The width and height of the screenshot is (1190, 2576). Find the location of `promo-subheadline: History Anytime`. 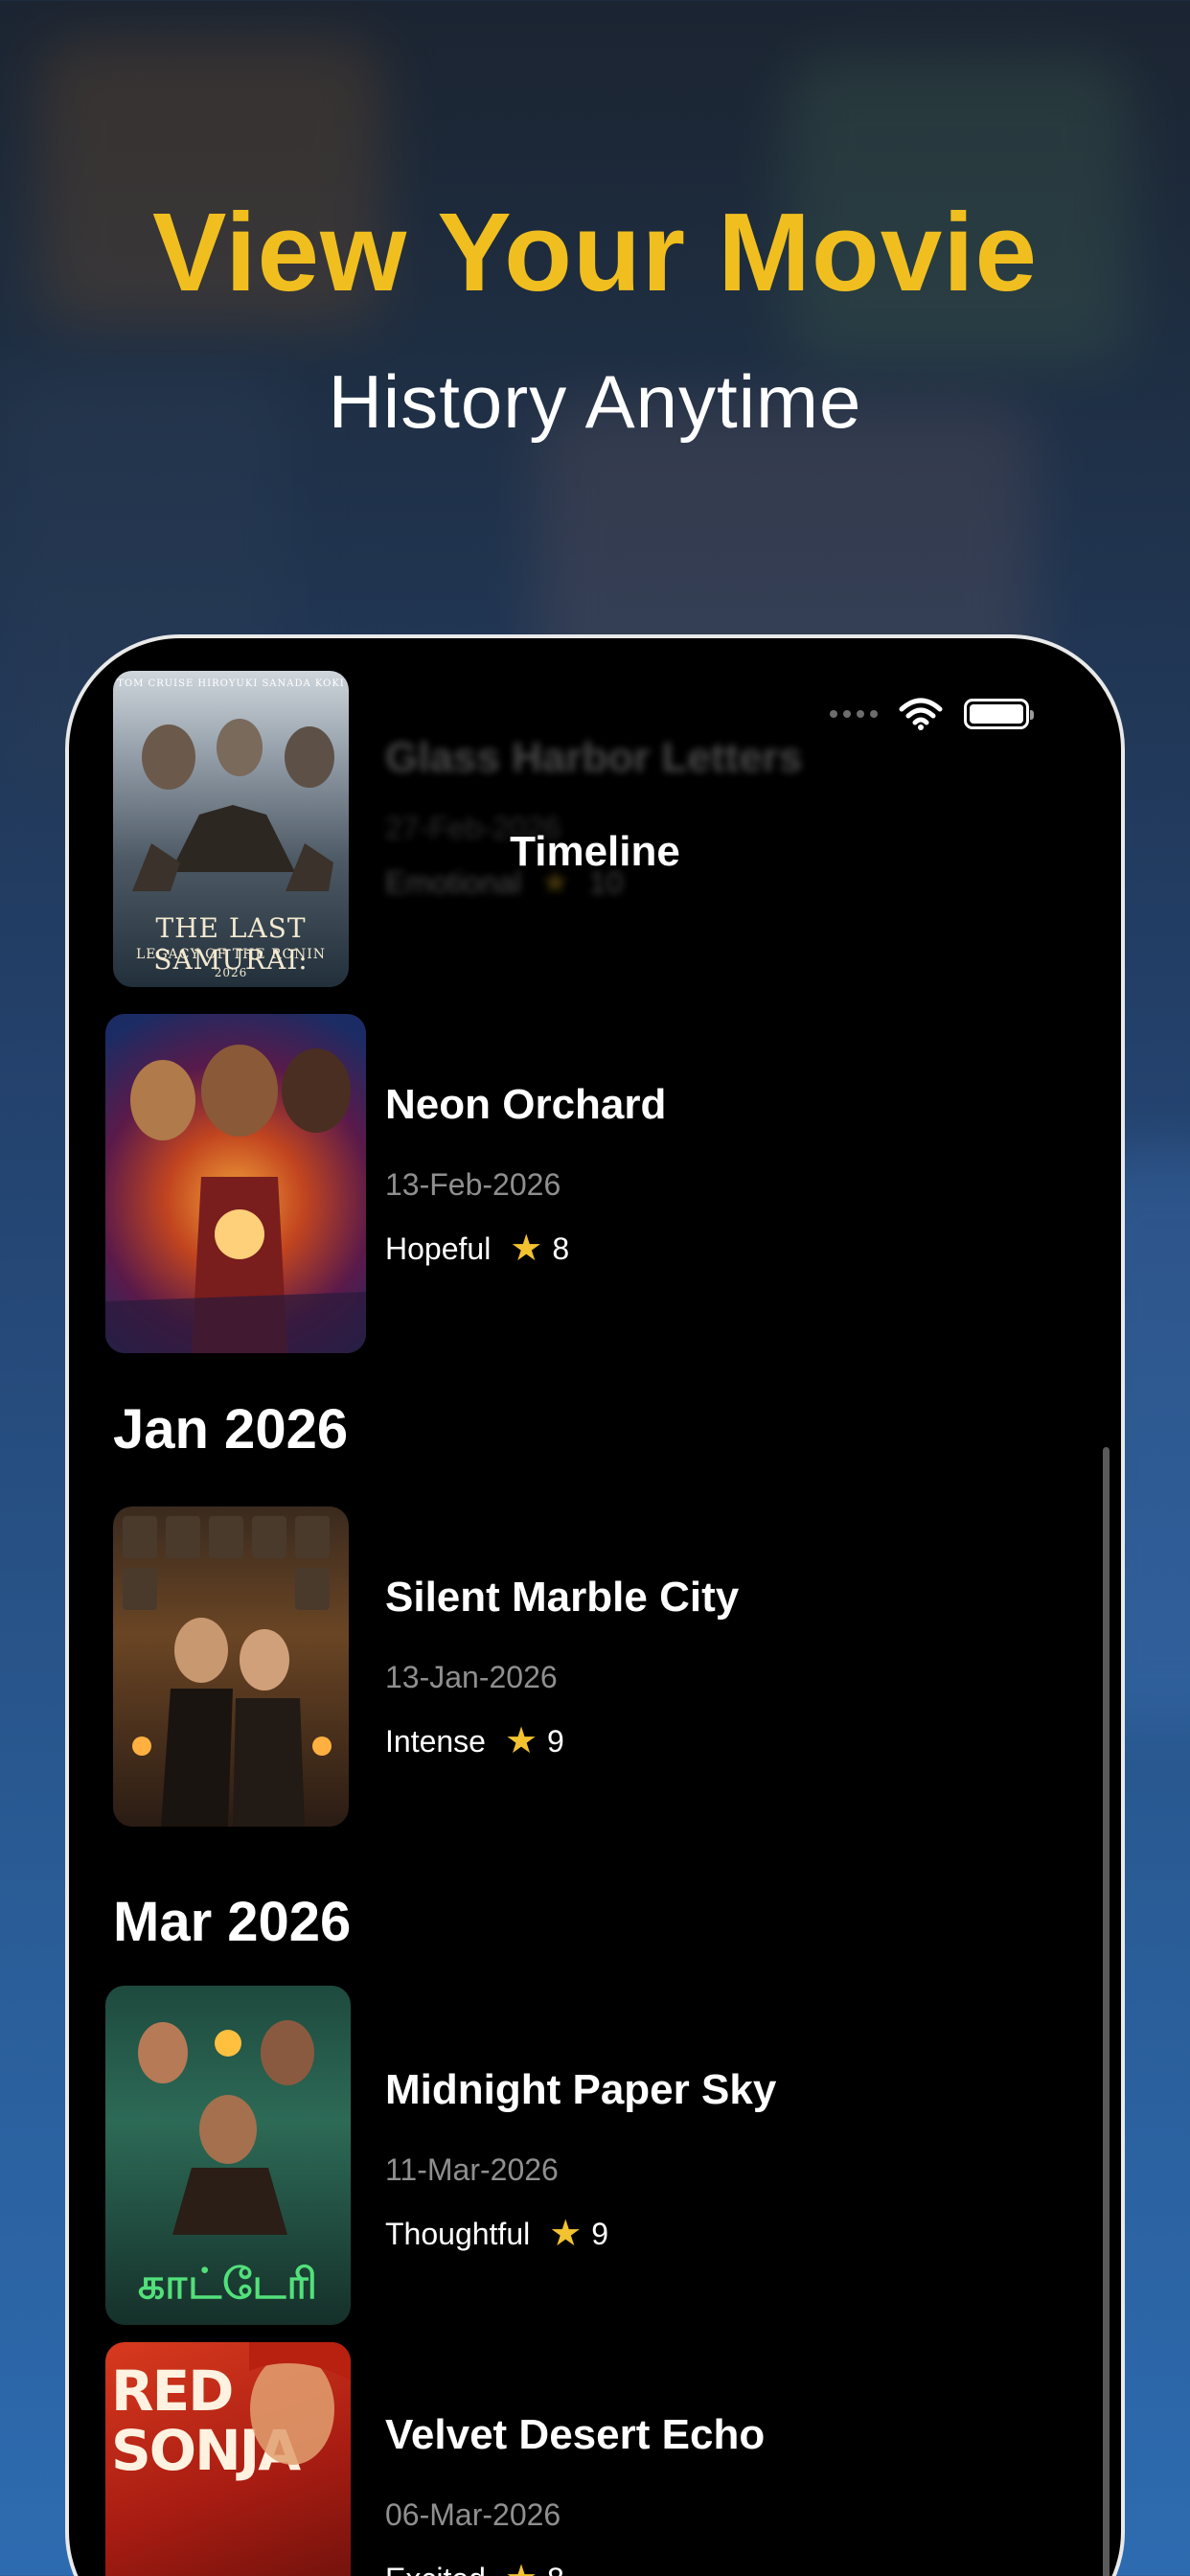

promo-subheadline: History Anytime is located at coordinates (595, 401).